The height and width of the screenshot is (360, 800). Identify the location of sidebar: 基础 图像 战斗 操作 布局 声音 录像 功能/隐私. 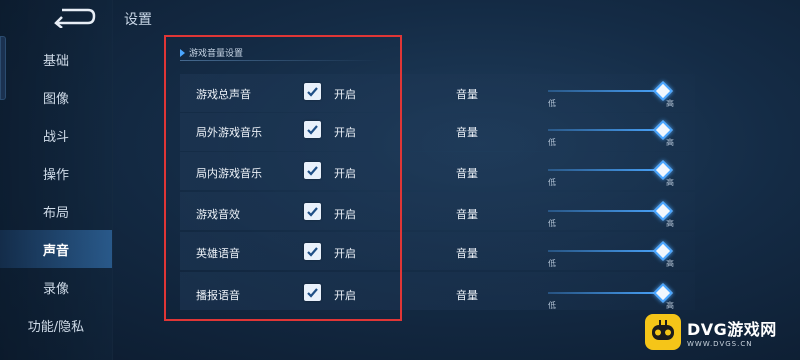
(56, 180).